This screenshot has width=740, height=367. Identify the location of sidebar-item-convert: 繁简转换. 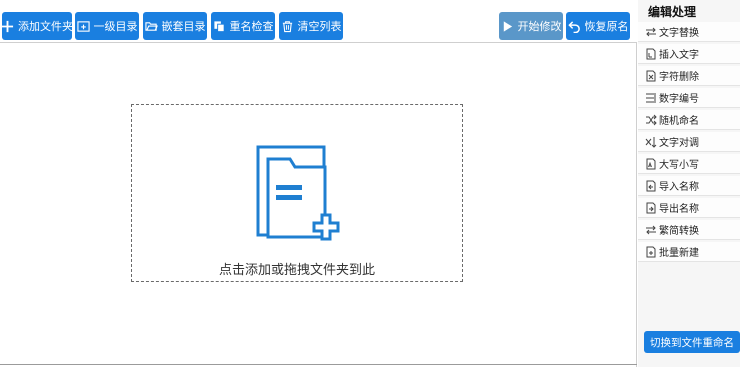
(689, 230).